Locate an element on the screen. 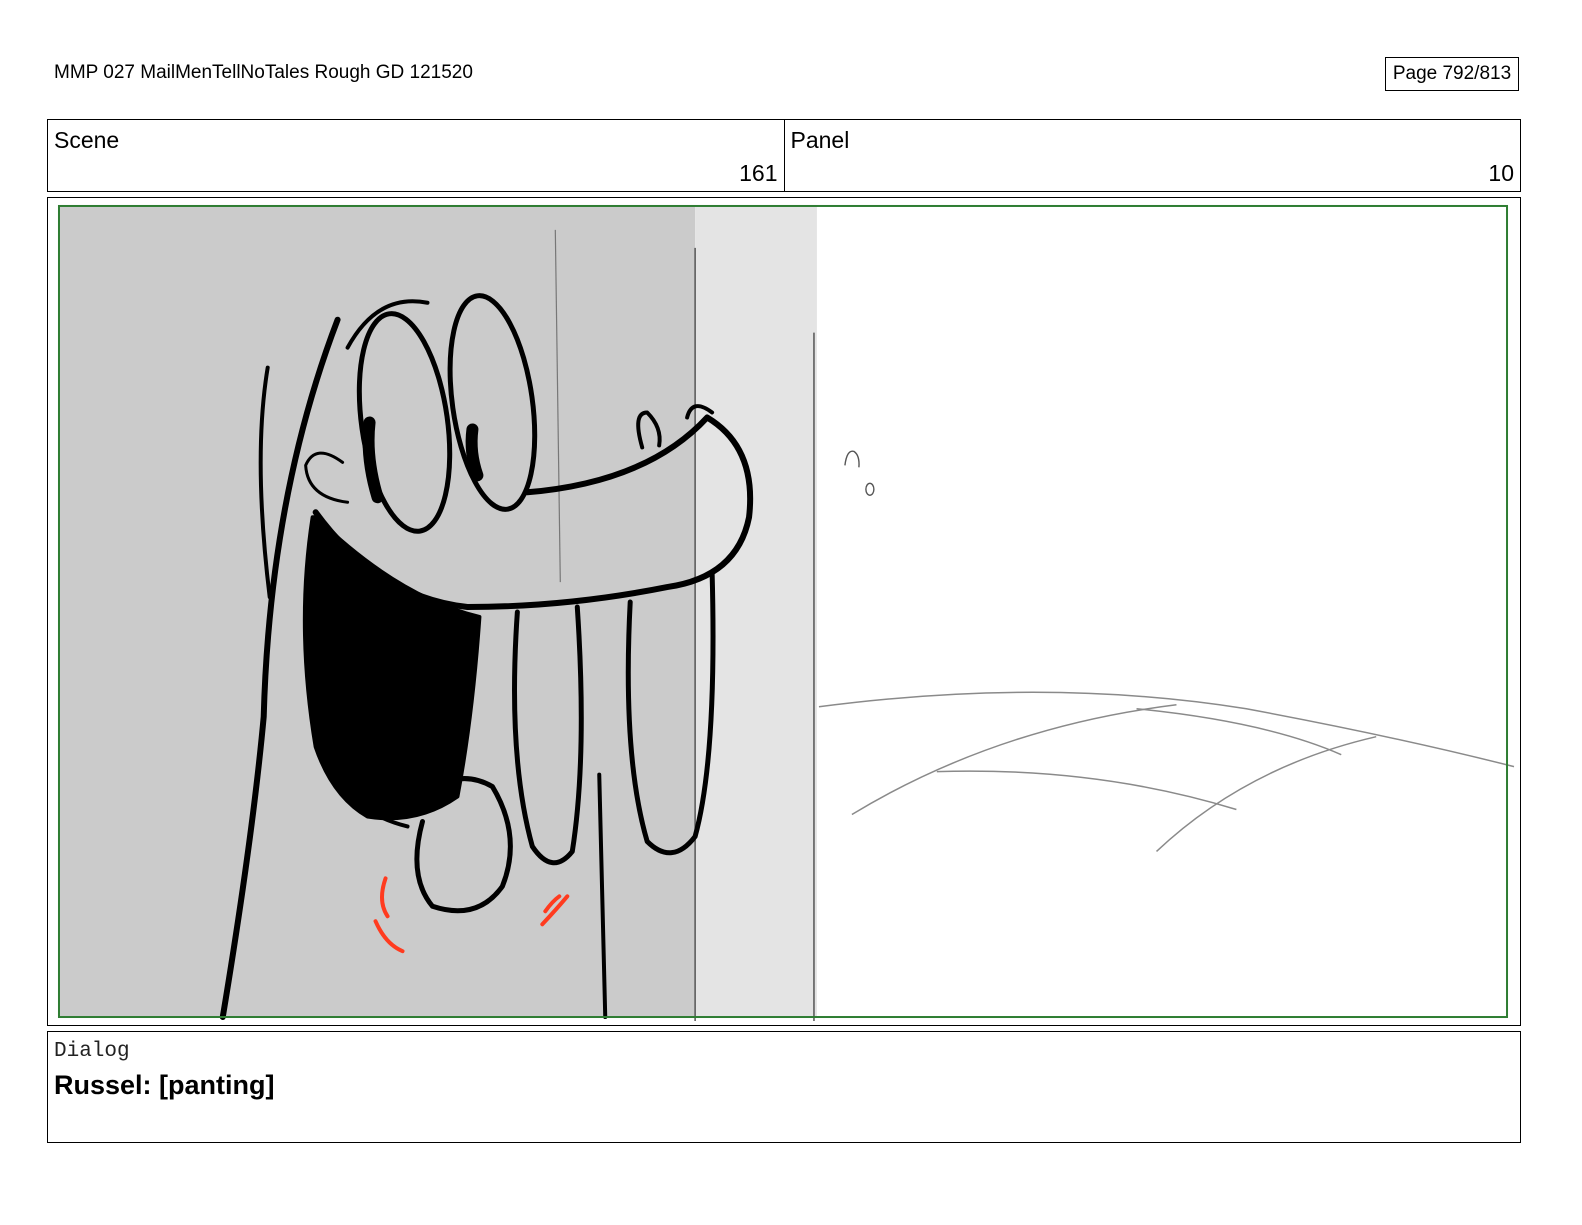  dialog-line: Russel: [panting] is located at coordinates (164, 1085).